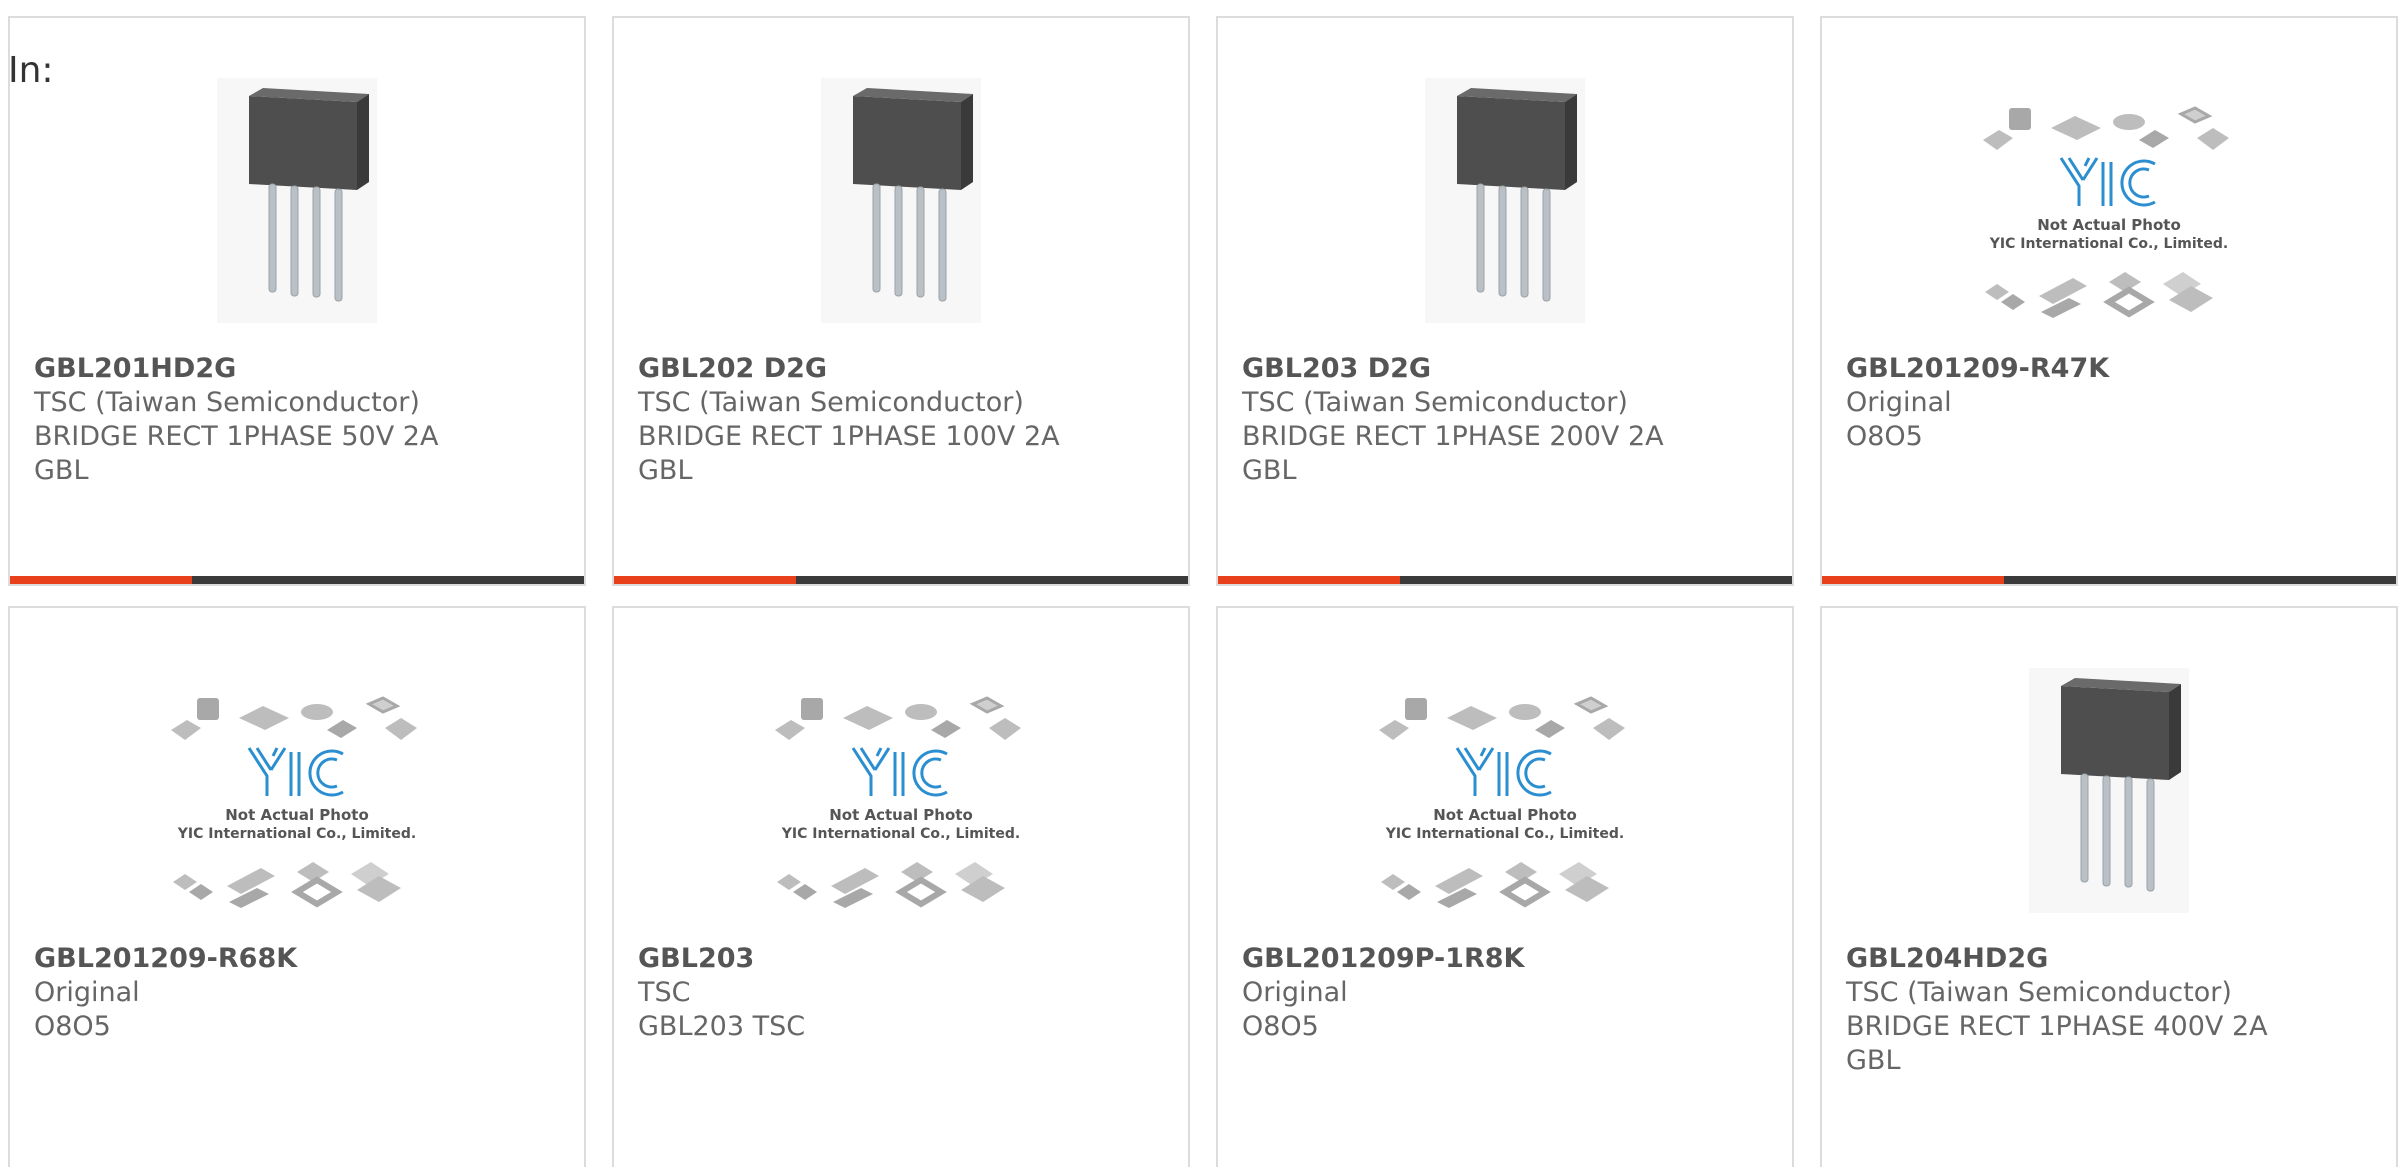 This screenshot has width=2400, height=1167. What do you see at coordinates (2116, 959) in the screenshot?
I see `part-number-link: GBL204HD2G` at bounding box center [2116, 959].